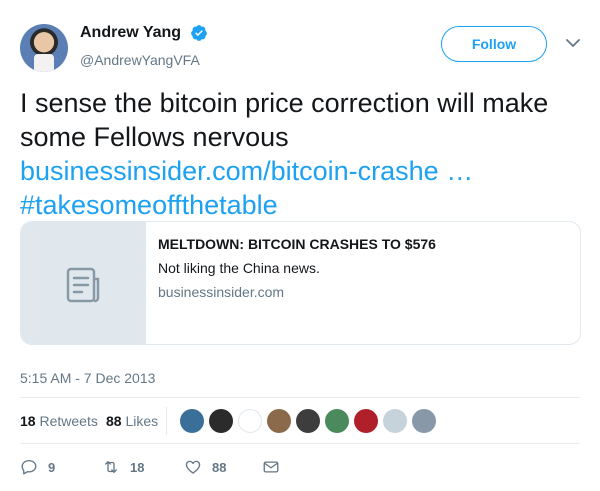 This screenshot has width=600, height=491. Describe the element at coordinates (300, 46) in the screenshot. I see `tweet-header: Andrew Yang @AndrewYangVFA Follow` at that location.